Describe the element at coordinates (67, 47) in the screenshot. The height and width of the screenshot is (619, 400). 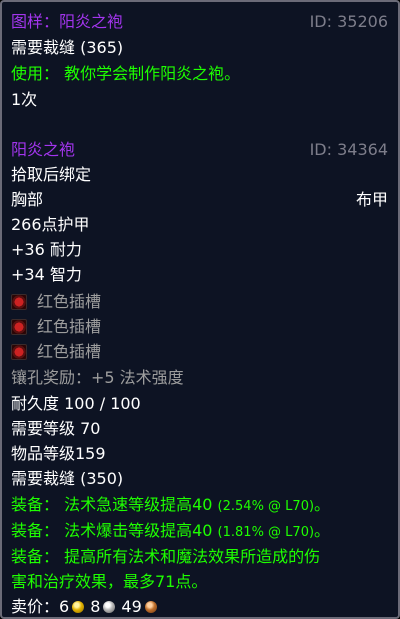
I see `recipe-req-tailoring: 需要裁缝 (365)` at that location.